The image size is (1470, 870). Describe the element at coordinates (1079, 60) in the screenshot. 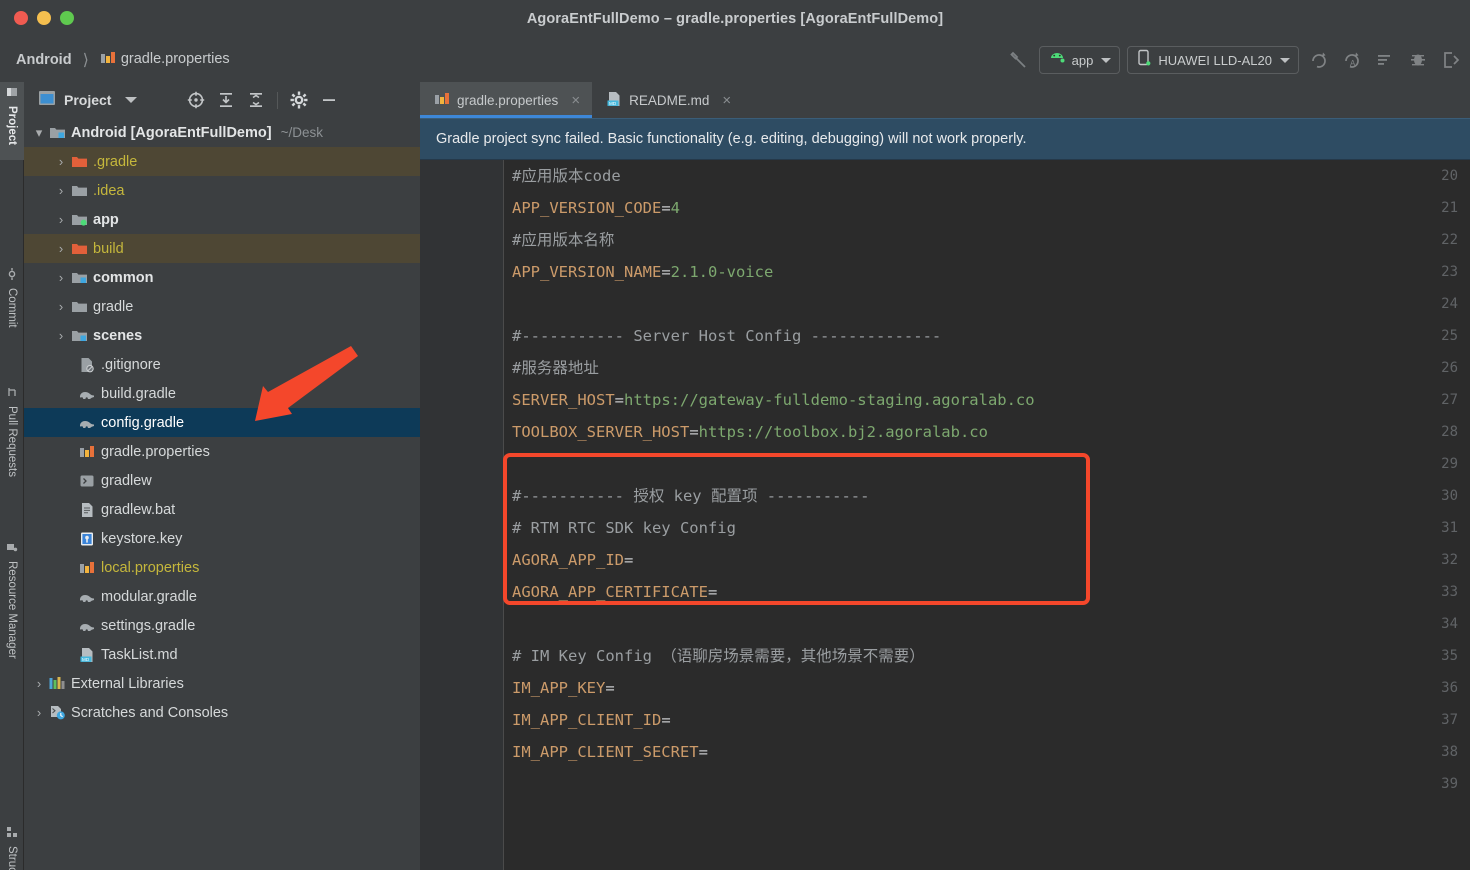

I see `run-configuration-selector: app` at that location.